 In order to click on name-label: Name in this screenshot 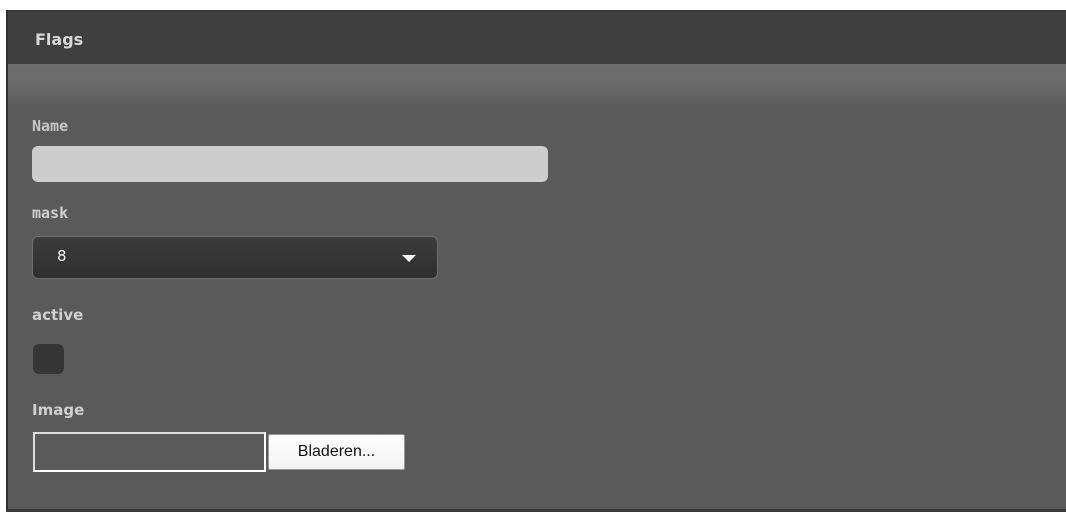, I will do `click(50, 126)`.